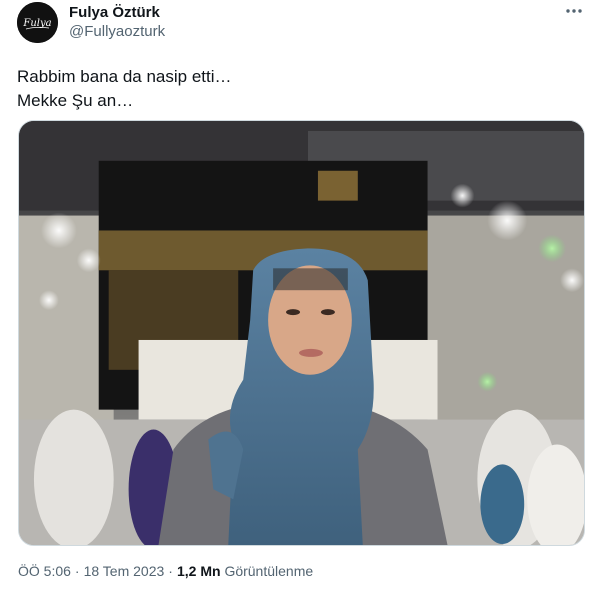  I want to click on tweet-time: ÖÖ 5:06, so click(44, 571).